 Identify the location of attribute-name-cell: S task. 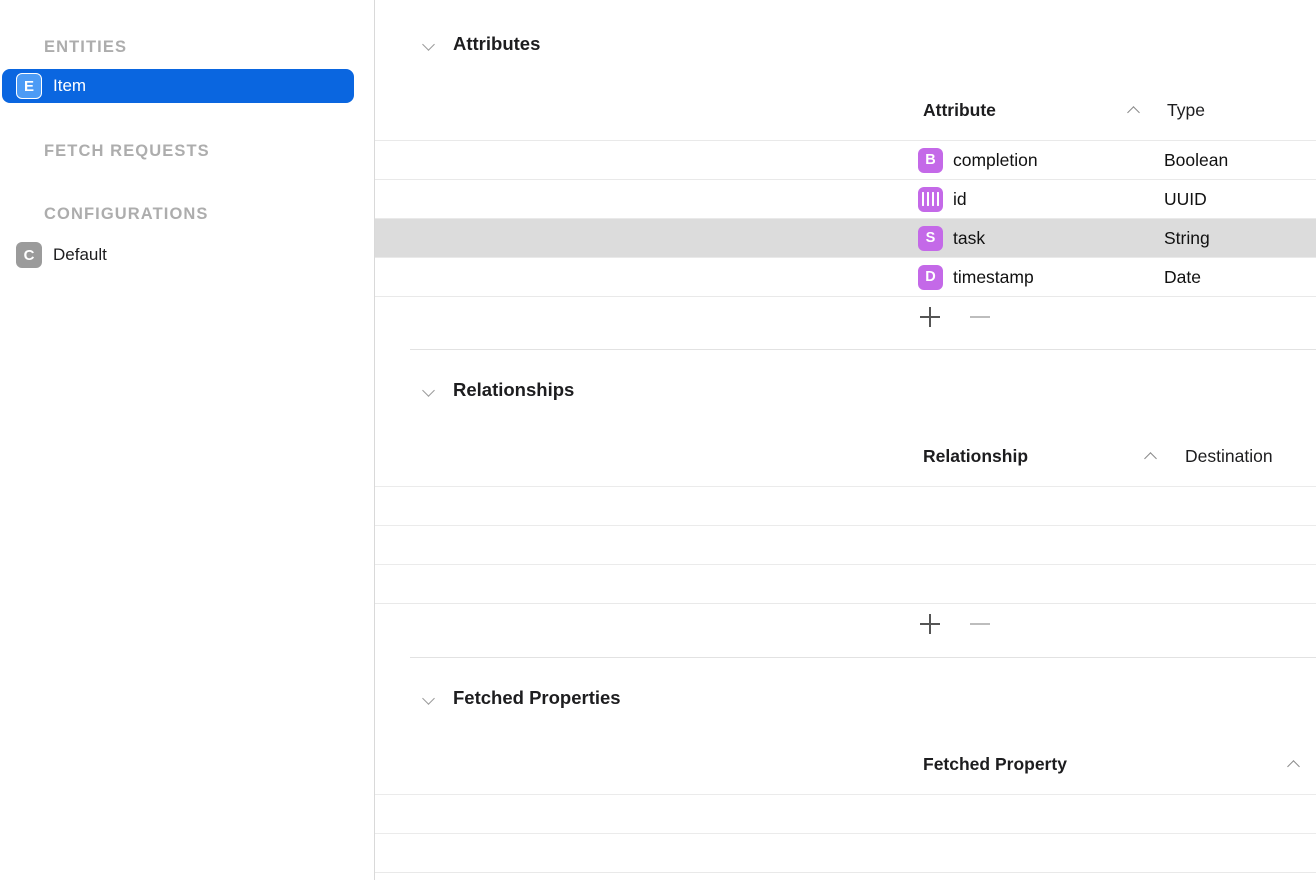
(951, 238).